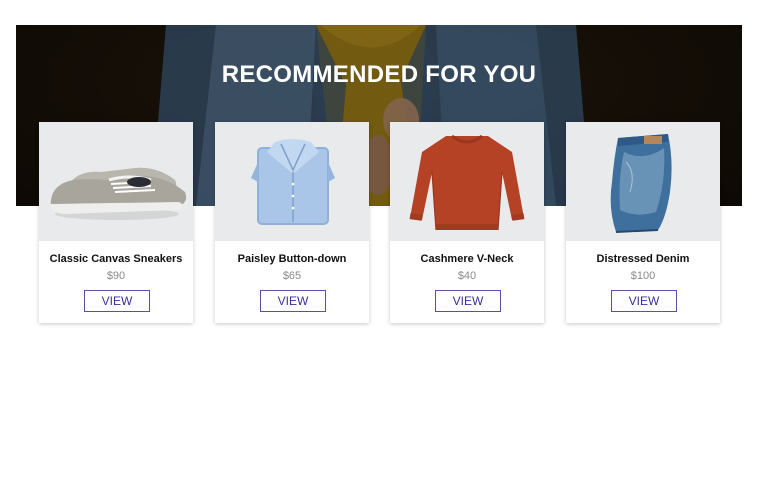  I want to click on shirt-image, so click(292, 181).